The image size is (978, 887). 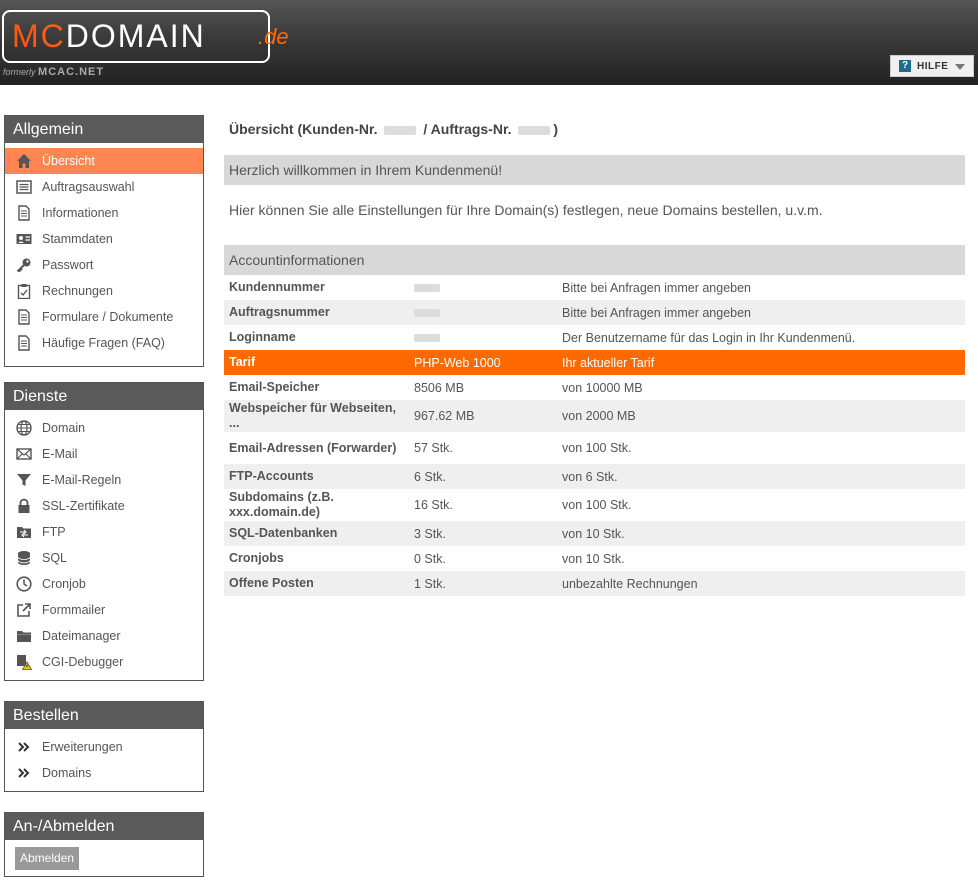 I want to click on table-row-highlighted: Tarif PHP-Web 1000 Ihr aktueller Tarif, so click(x=594, y=362).